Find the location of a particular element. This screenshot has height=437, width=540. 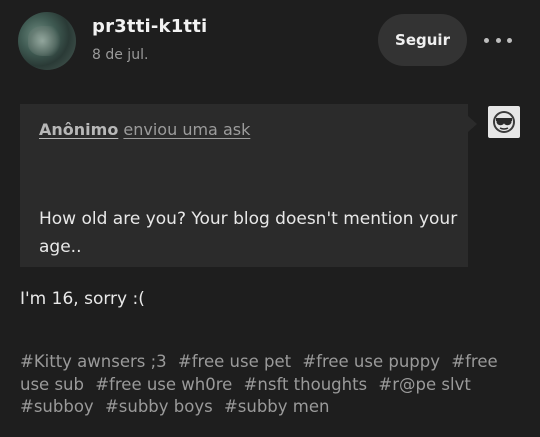

tag-link: #r@pe slvt is located at coordinates (424, 384).